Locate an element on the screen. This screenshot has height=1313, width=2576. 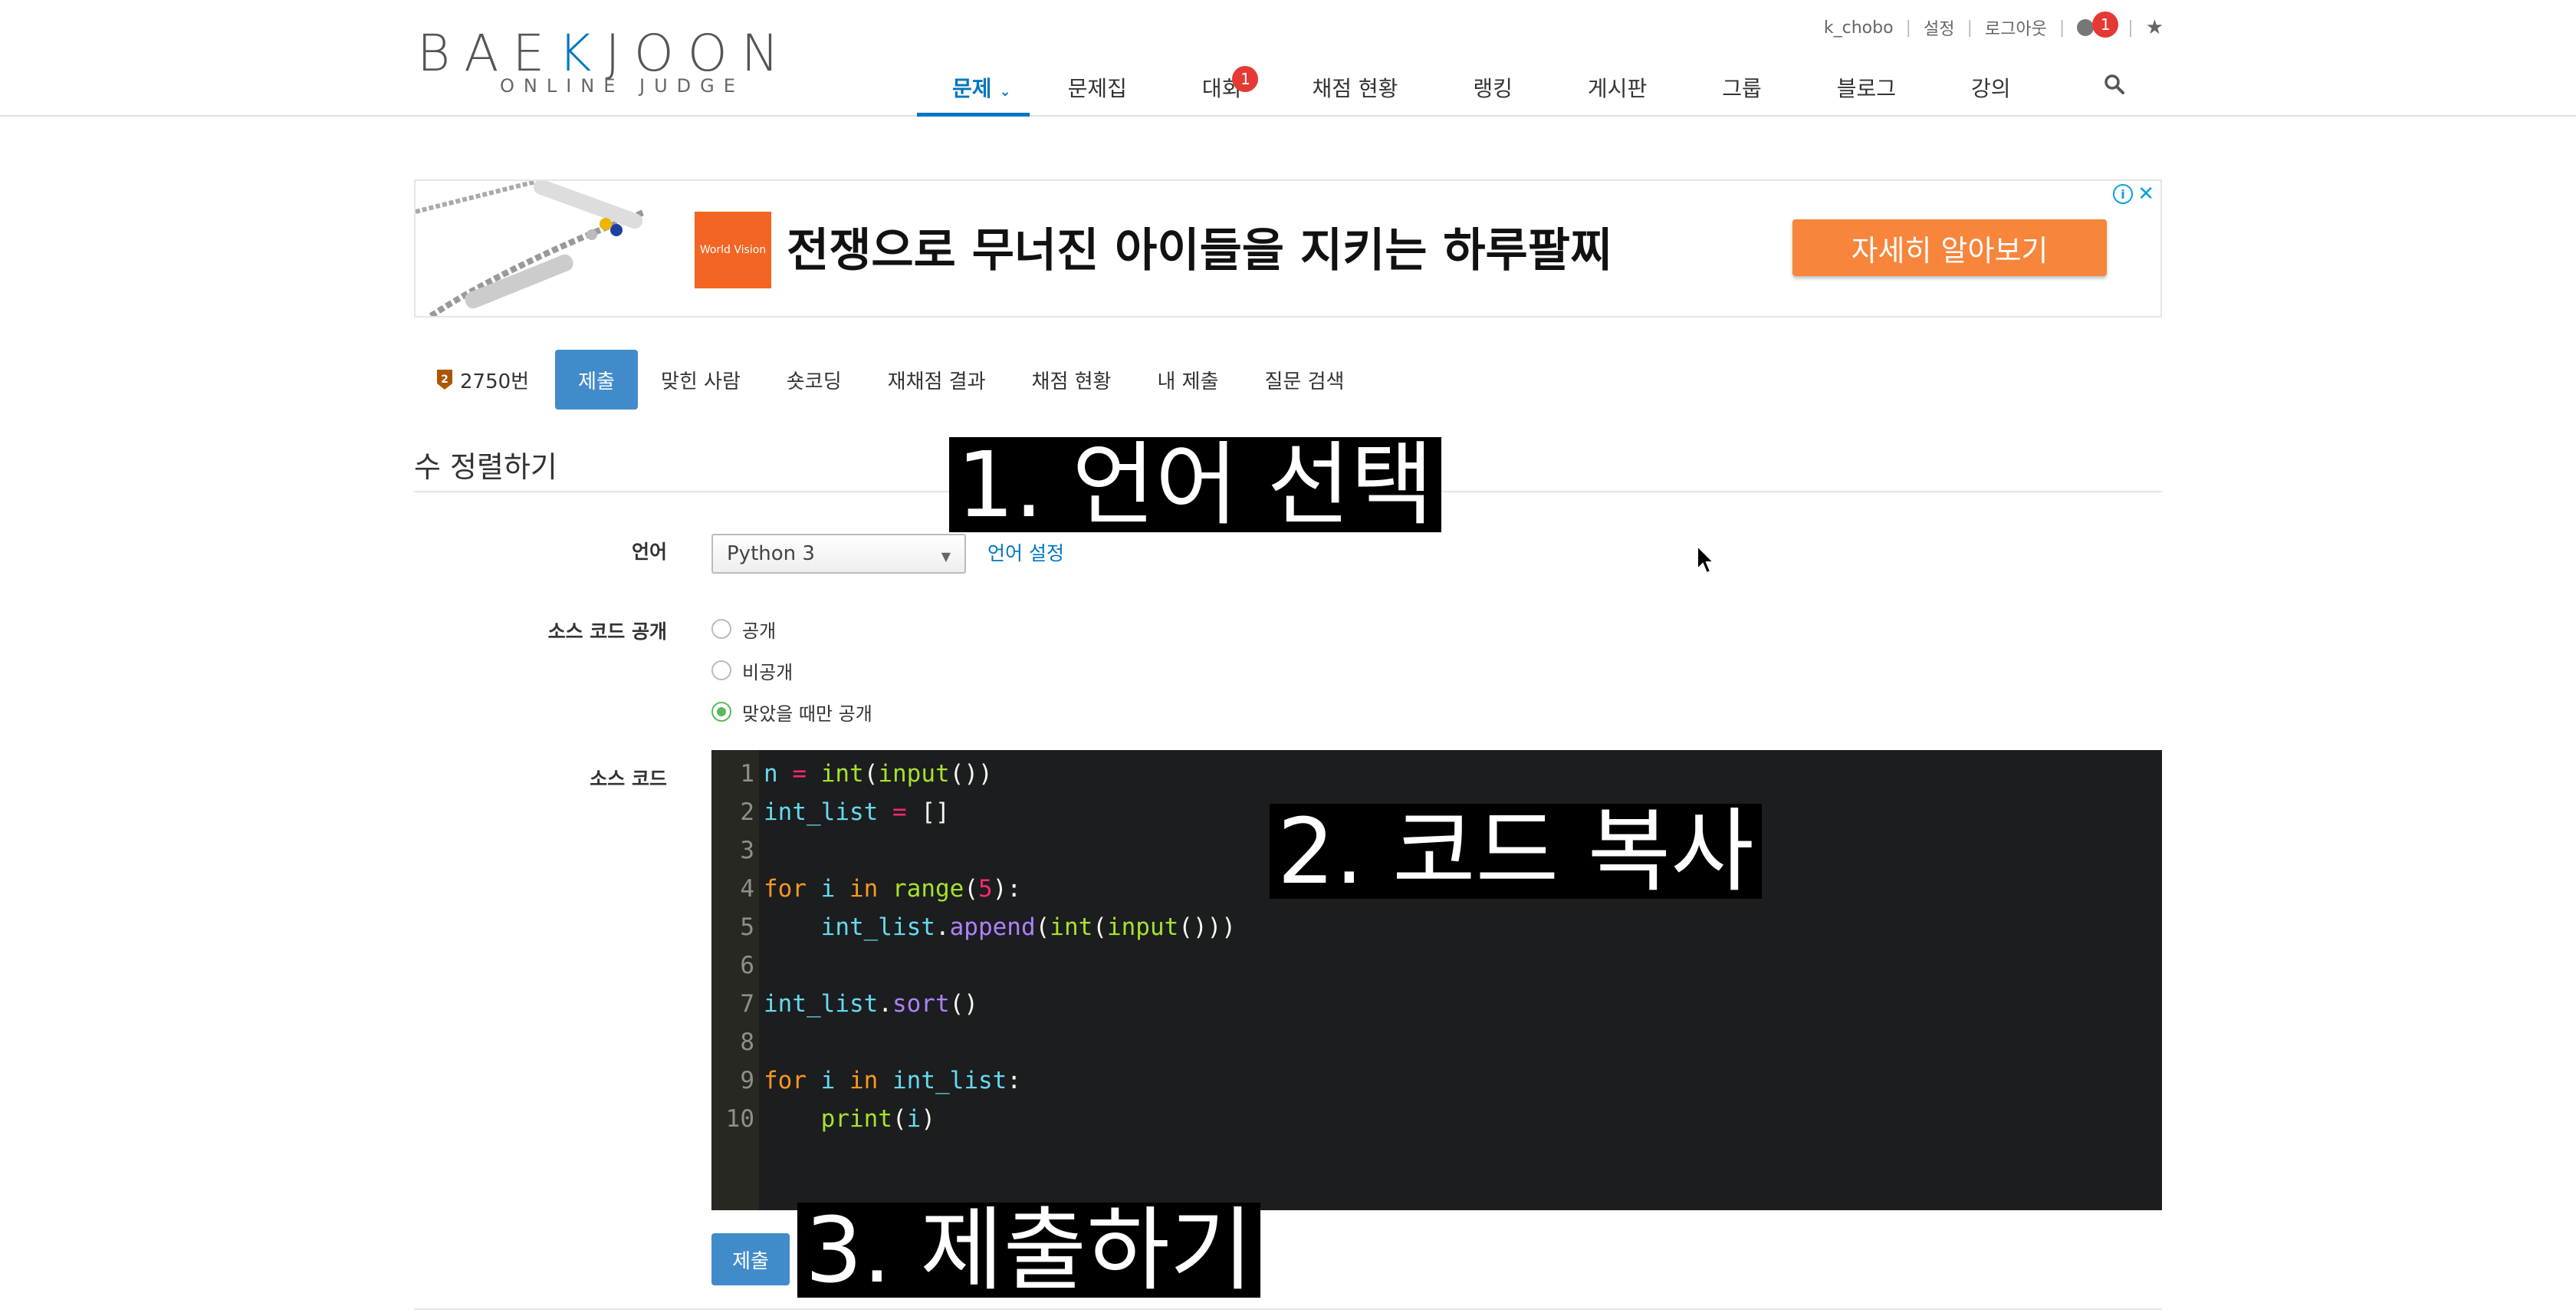
code-text: for i in int_list: is located at coordinates (893, 1080).